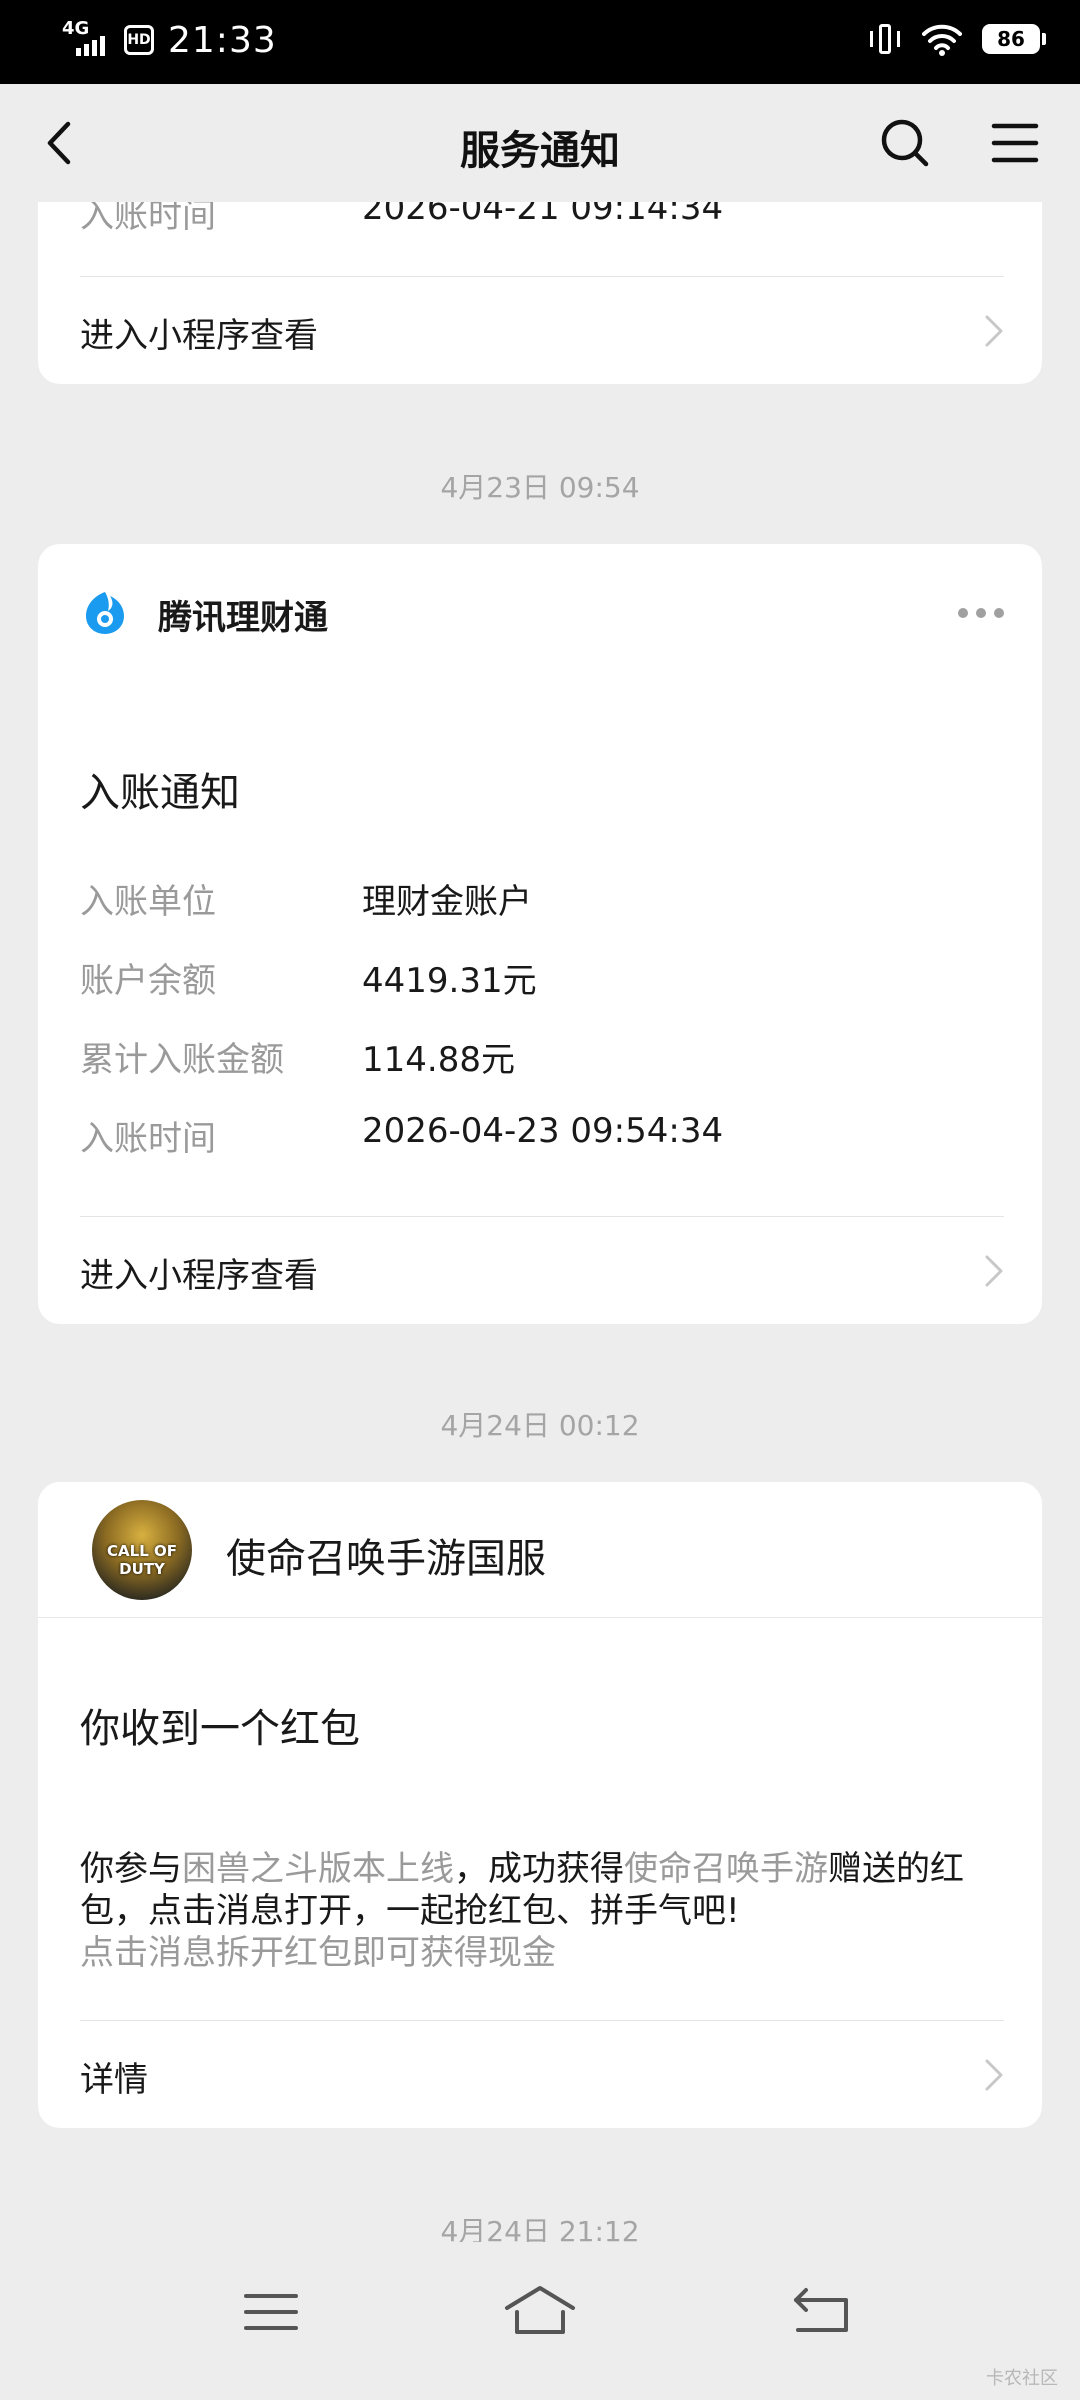 The width and height of the screenshot is (1080, 2400). I want to click on title-bar: 服务通知, so click(540, 143).